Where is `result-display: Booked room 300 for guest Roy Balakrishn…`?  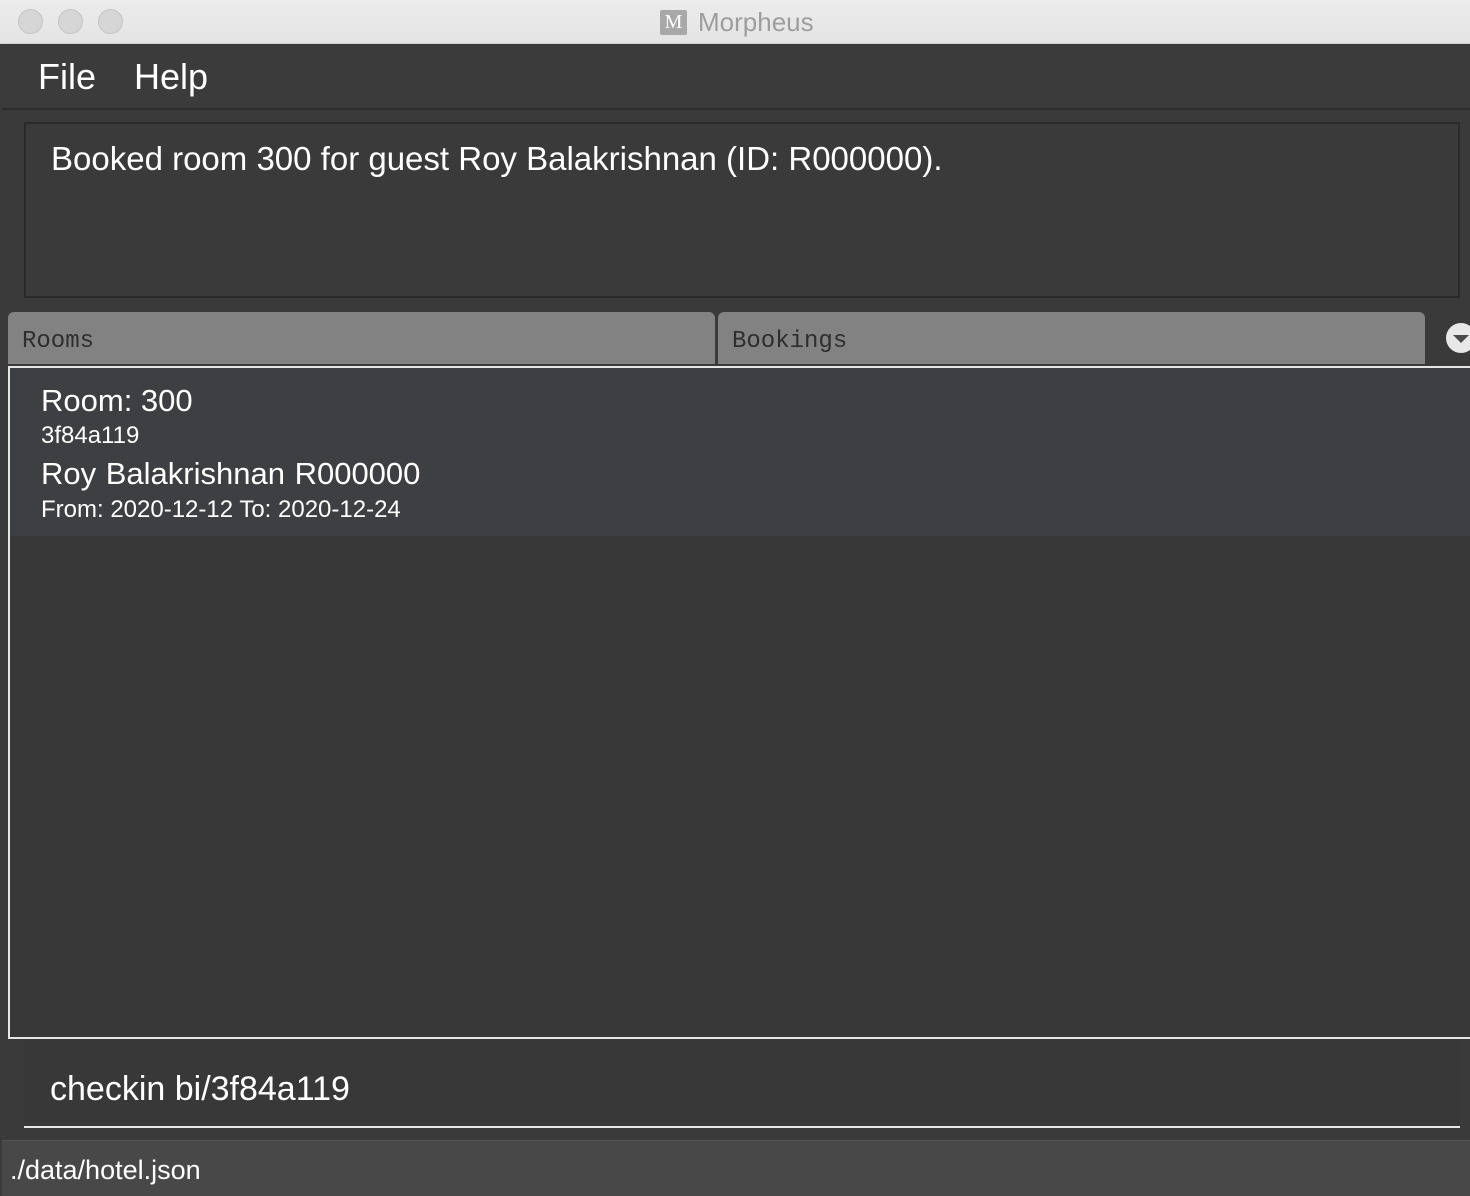 result-display: Booked room 300 for guest Roy Balakrishn… is located at coordinates (742, 210).